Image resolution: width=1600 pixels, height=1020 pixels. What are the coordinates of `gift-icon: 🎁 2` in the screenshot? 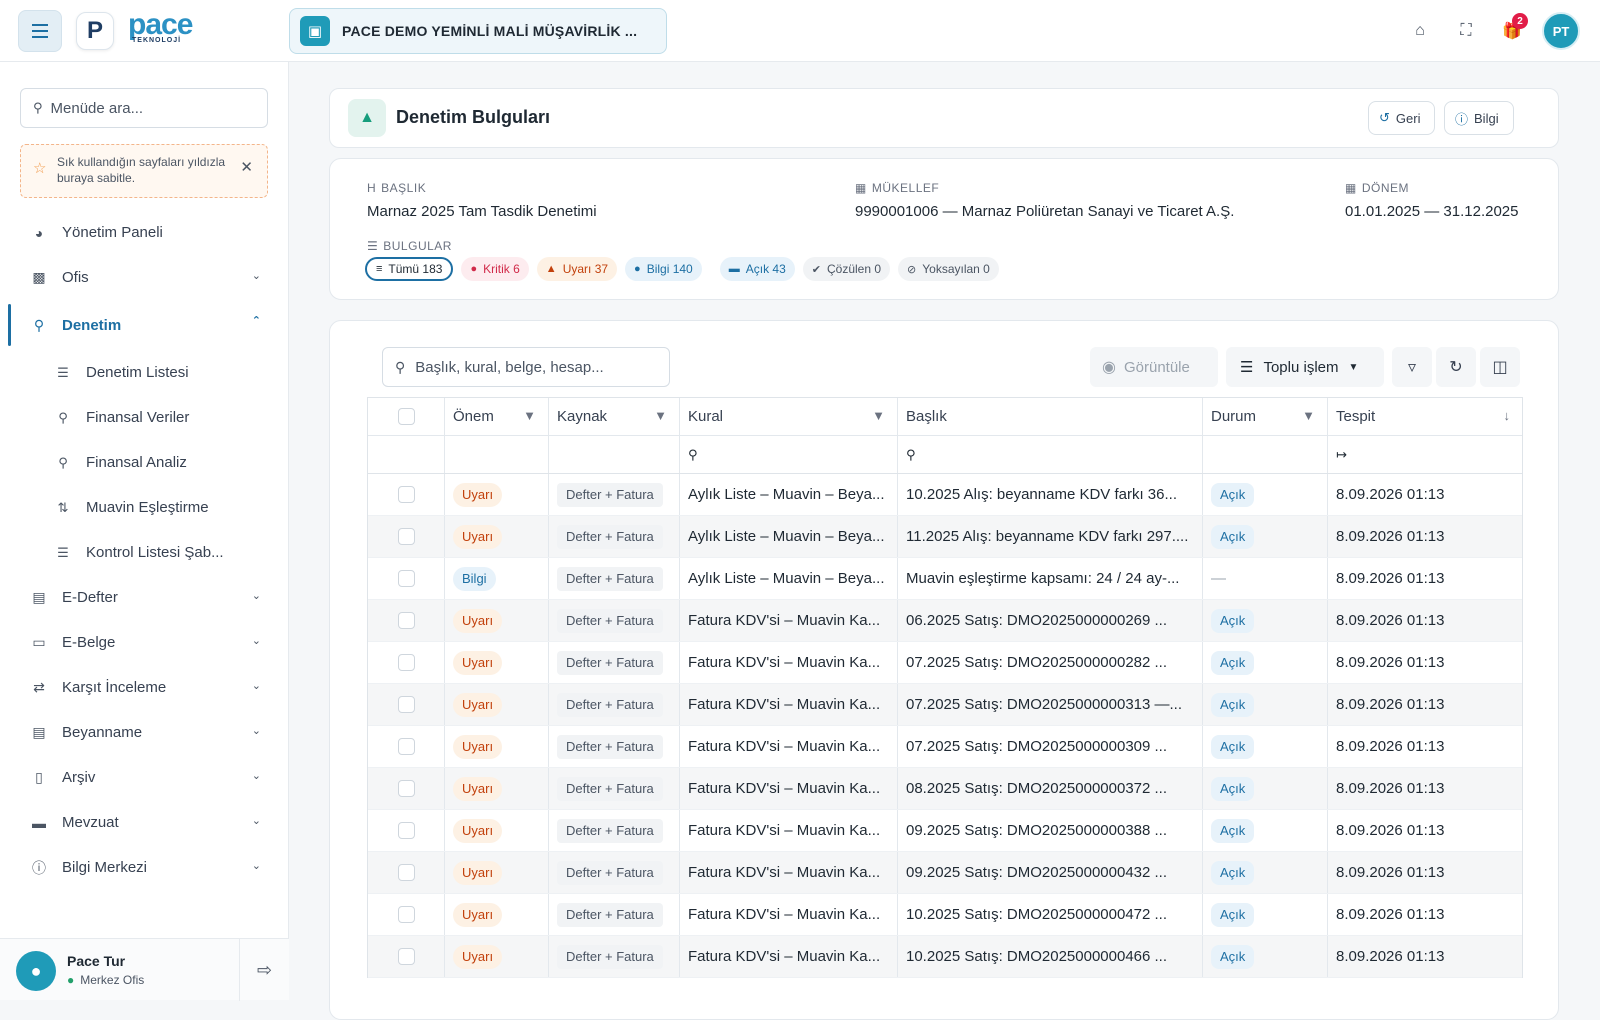 It's located at (1512, 31).